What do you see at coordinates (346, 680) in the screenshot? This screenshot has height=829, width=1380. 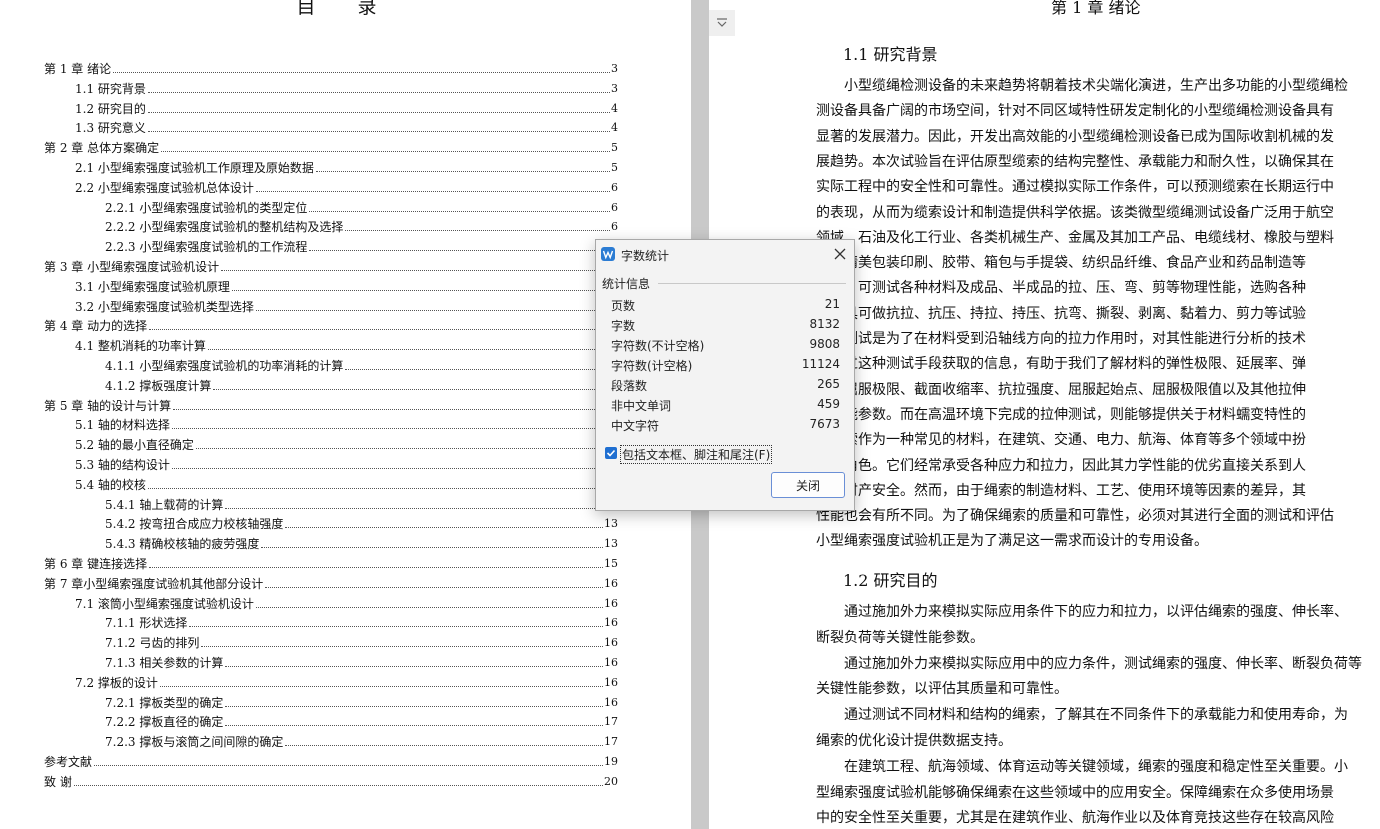 I see `toc-entry: 7.2 撑板的设计 16` at bounding box center [346, 680].